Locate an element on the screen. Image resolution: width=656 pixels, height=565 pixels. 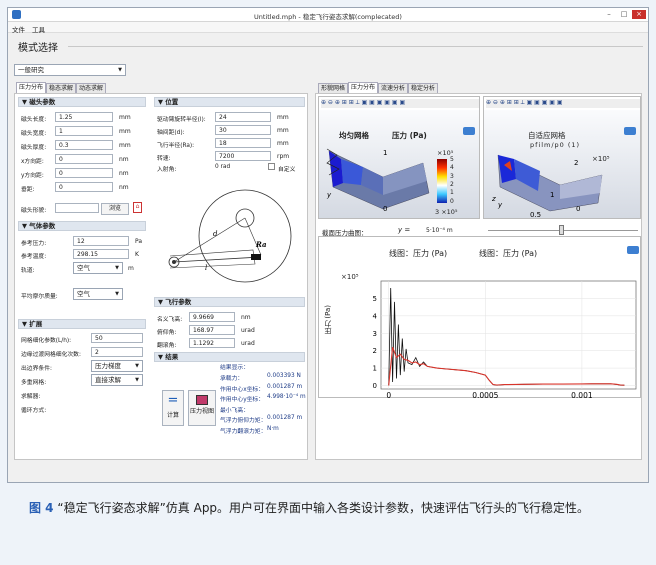
shape-input is located at coordinates (77, 208).